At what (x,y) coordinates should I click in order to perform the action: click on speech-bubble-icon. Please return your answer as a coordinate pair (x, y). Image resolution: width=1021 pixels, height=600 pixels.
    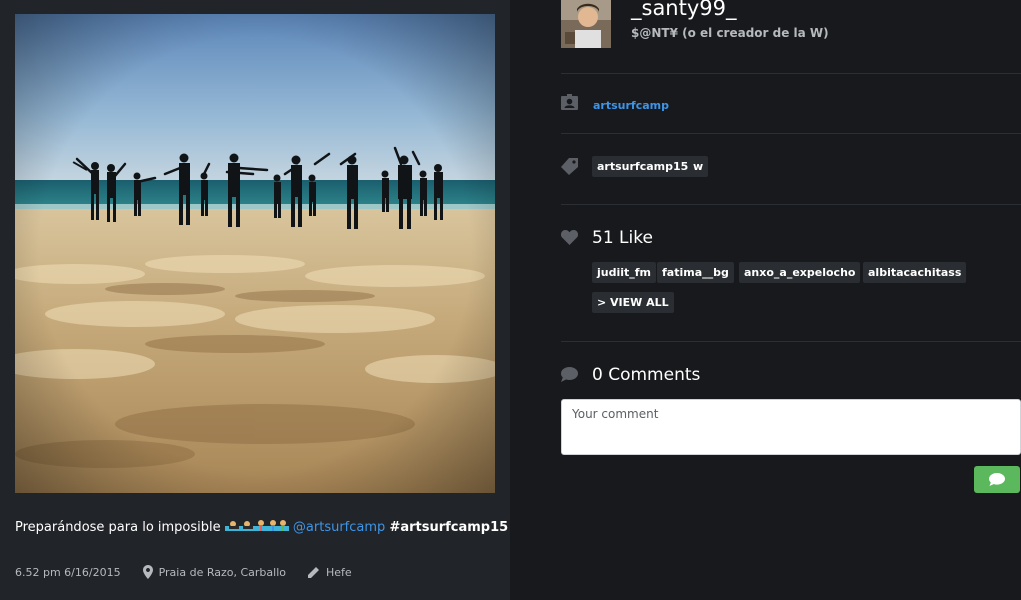
    Looking at the image, I should click on (569, 376).